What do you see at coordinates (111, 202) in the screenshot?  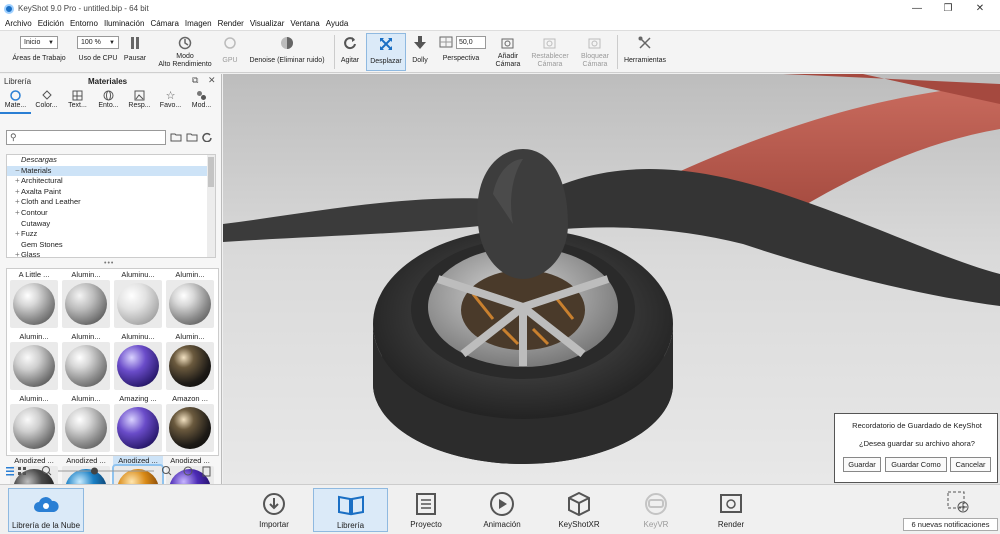 I see `tree-item: + Cloth and Leather` at bounding box center [111, 202].